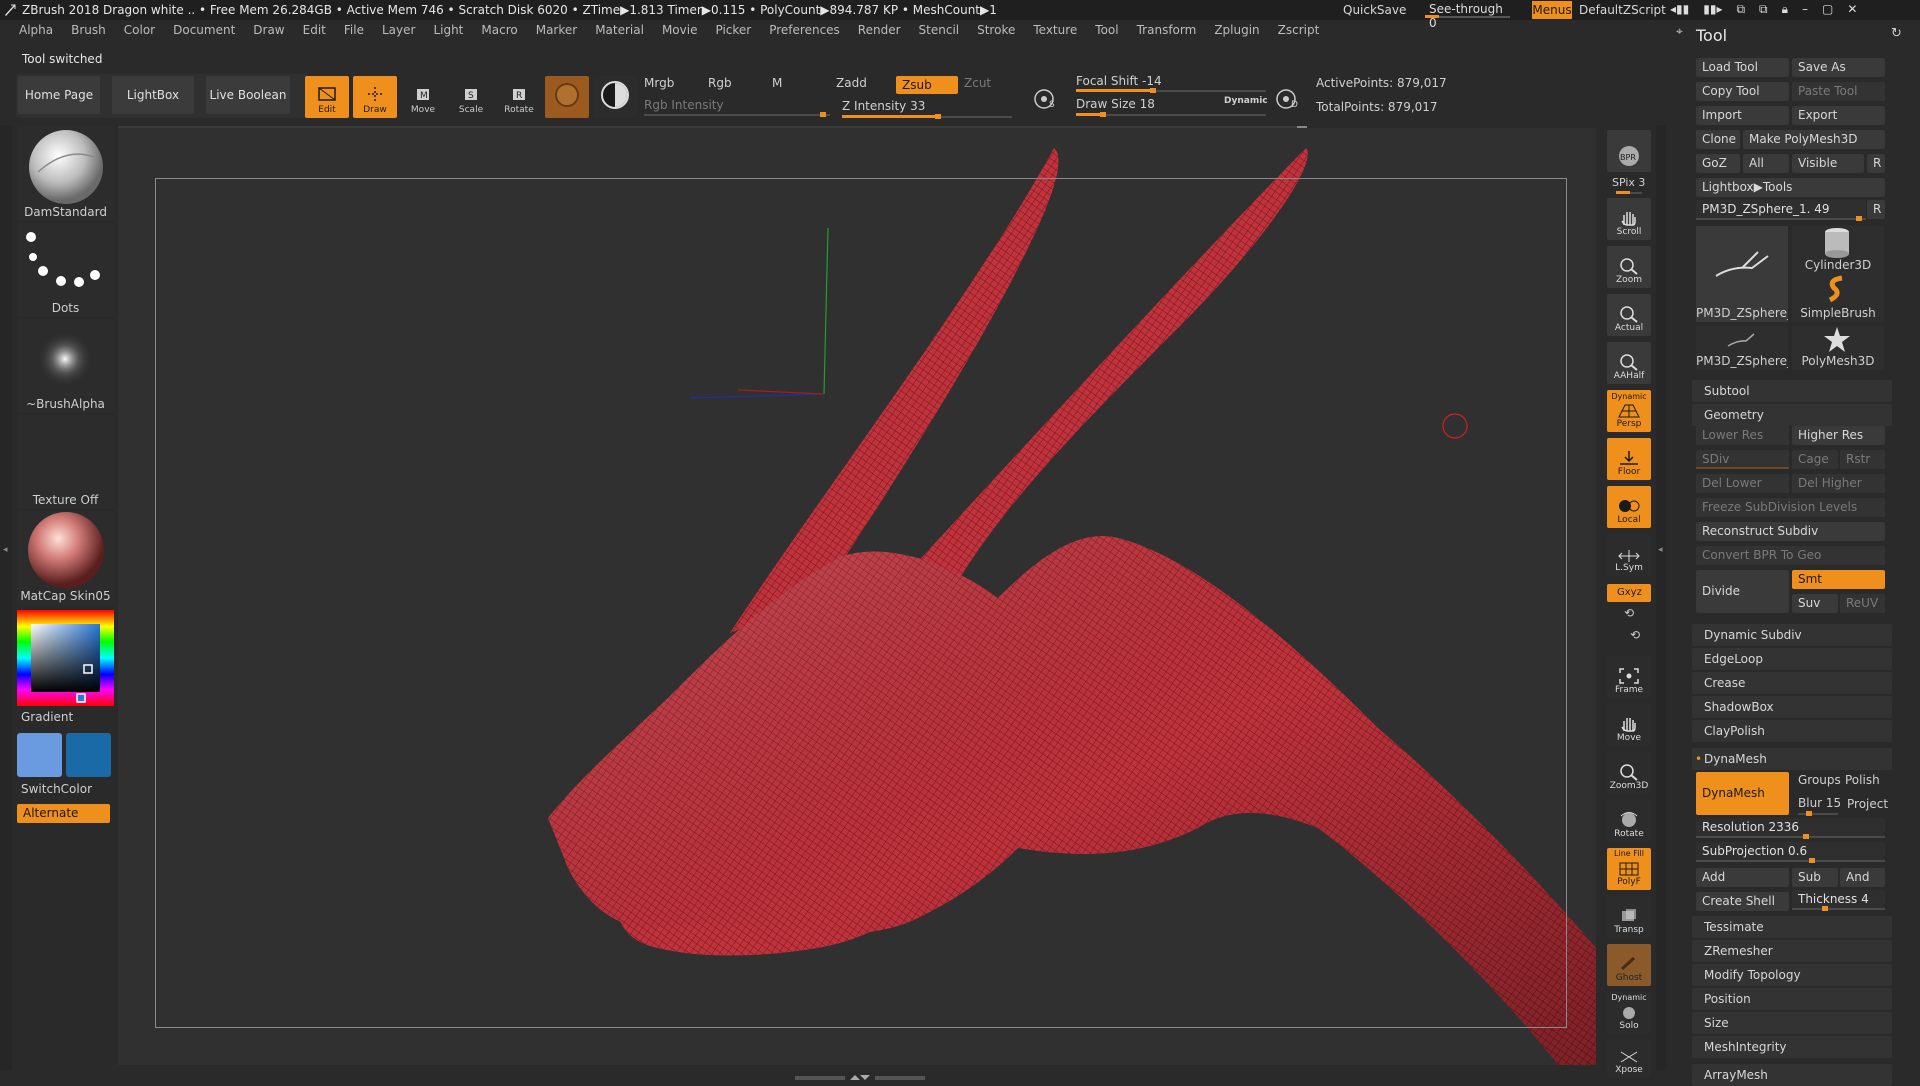 This screenshot has height=1086, width=1920. I want to click on edgeloop-section: EdgeLoop, so click(1792, 659).